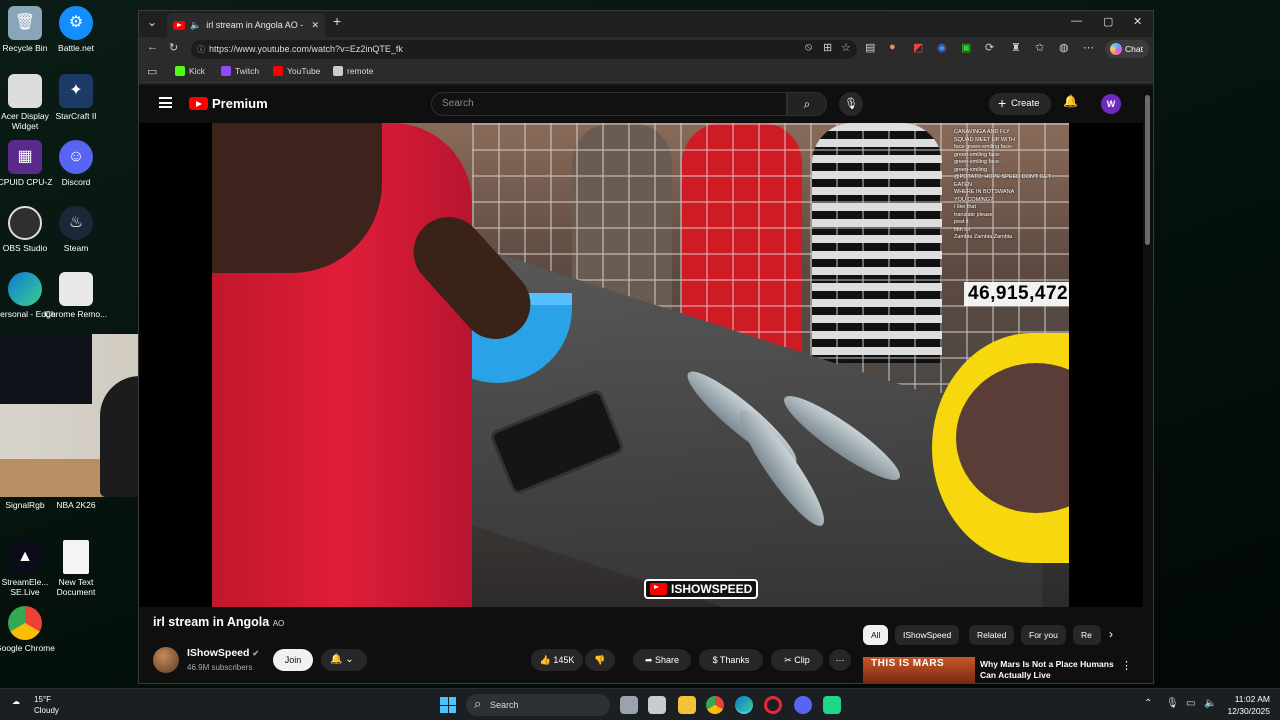 This screenshot has width=1280, height=720. What do you see at coordinates (76, 29) in the screenshot?
I see `desktop-icon-battlenet: ⚙ Battle.net` at bounding box center [76, 29].